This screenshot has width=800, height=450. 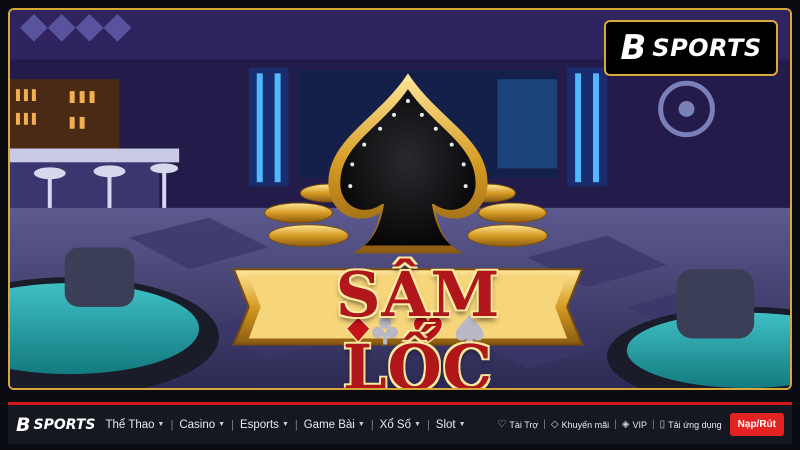 I want to click on menu-item-game-bai: Game Bài ▼, so click(x=334, y=425).